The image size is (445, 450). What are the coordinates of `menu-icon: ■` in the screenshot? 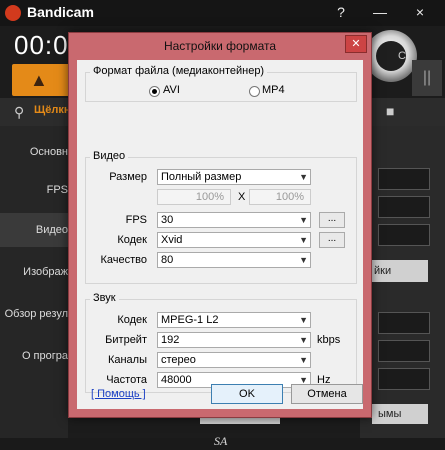 It's located at (390, 111).